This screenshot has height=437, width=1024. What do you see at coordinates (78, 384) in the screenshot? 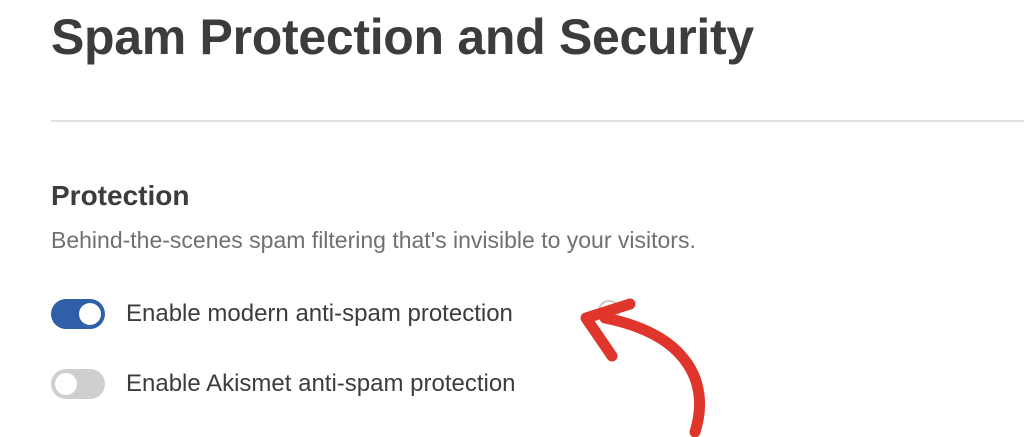
I see `akismet-anti-spam-toggle` at bounding box center [78, 384].